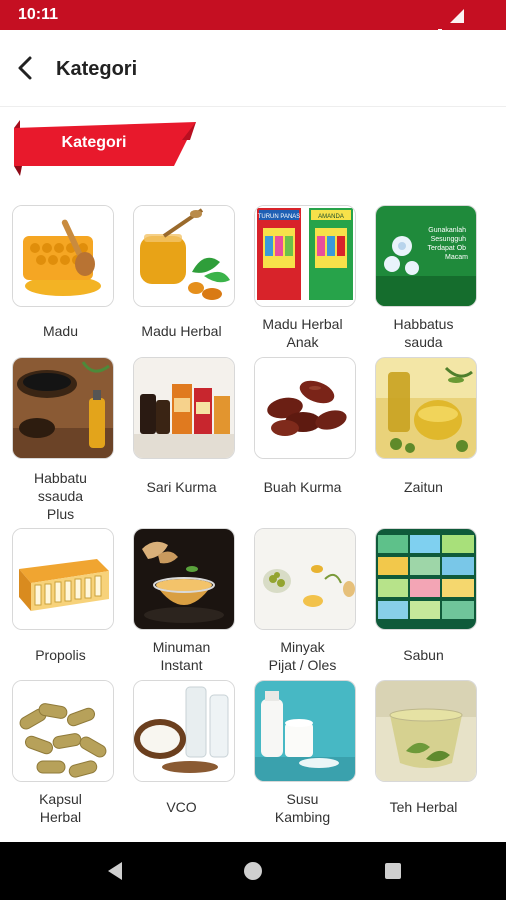 The height and width of the screenshot is (900, 506). I want to click on category-label: Sabun, so click(423, 655).